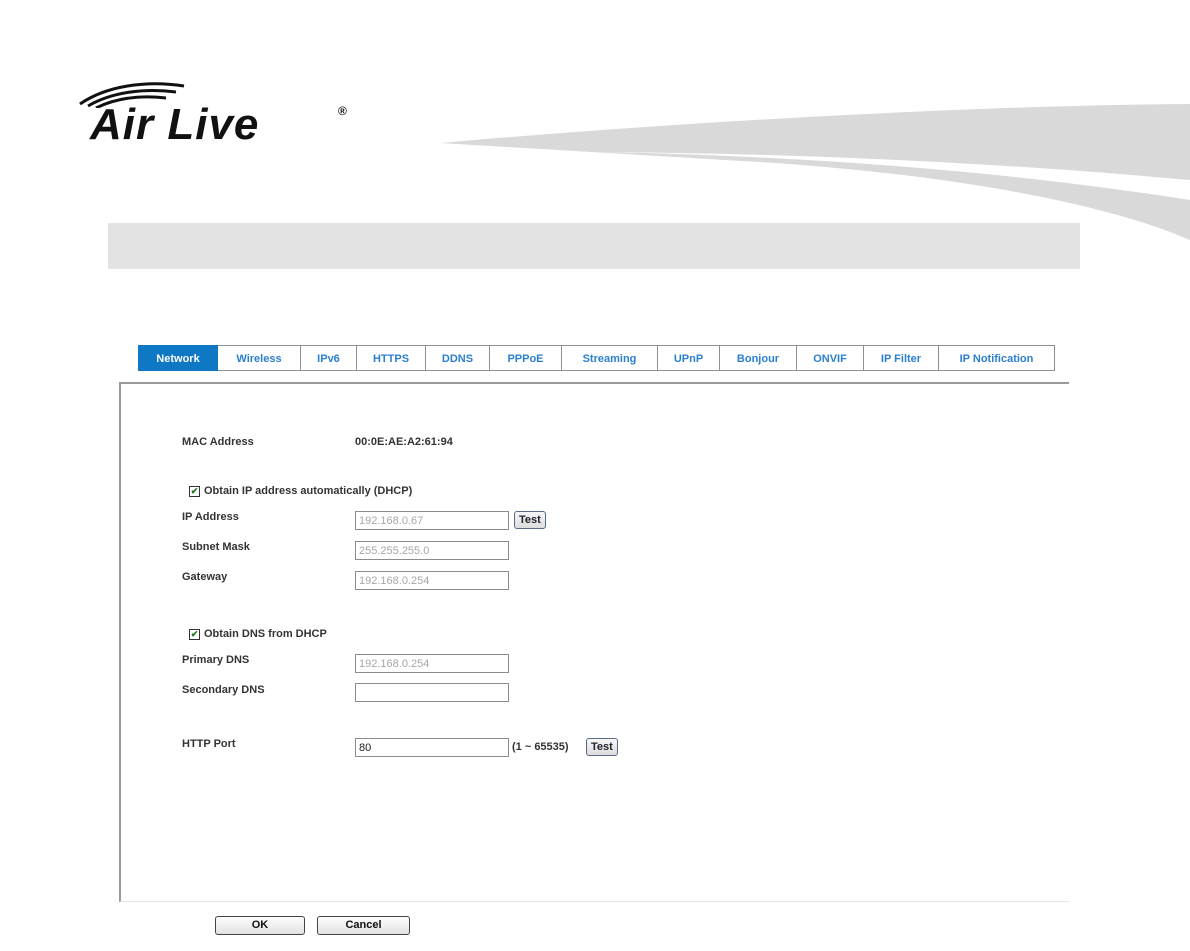 The image size is (1190, 951). Describe the element at coordinates (432, 692) in the screenshot. I see `secondary-dns-input` at that location.